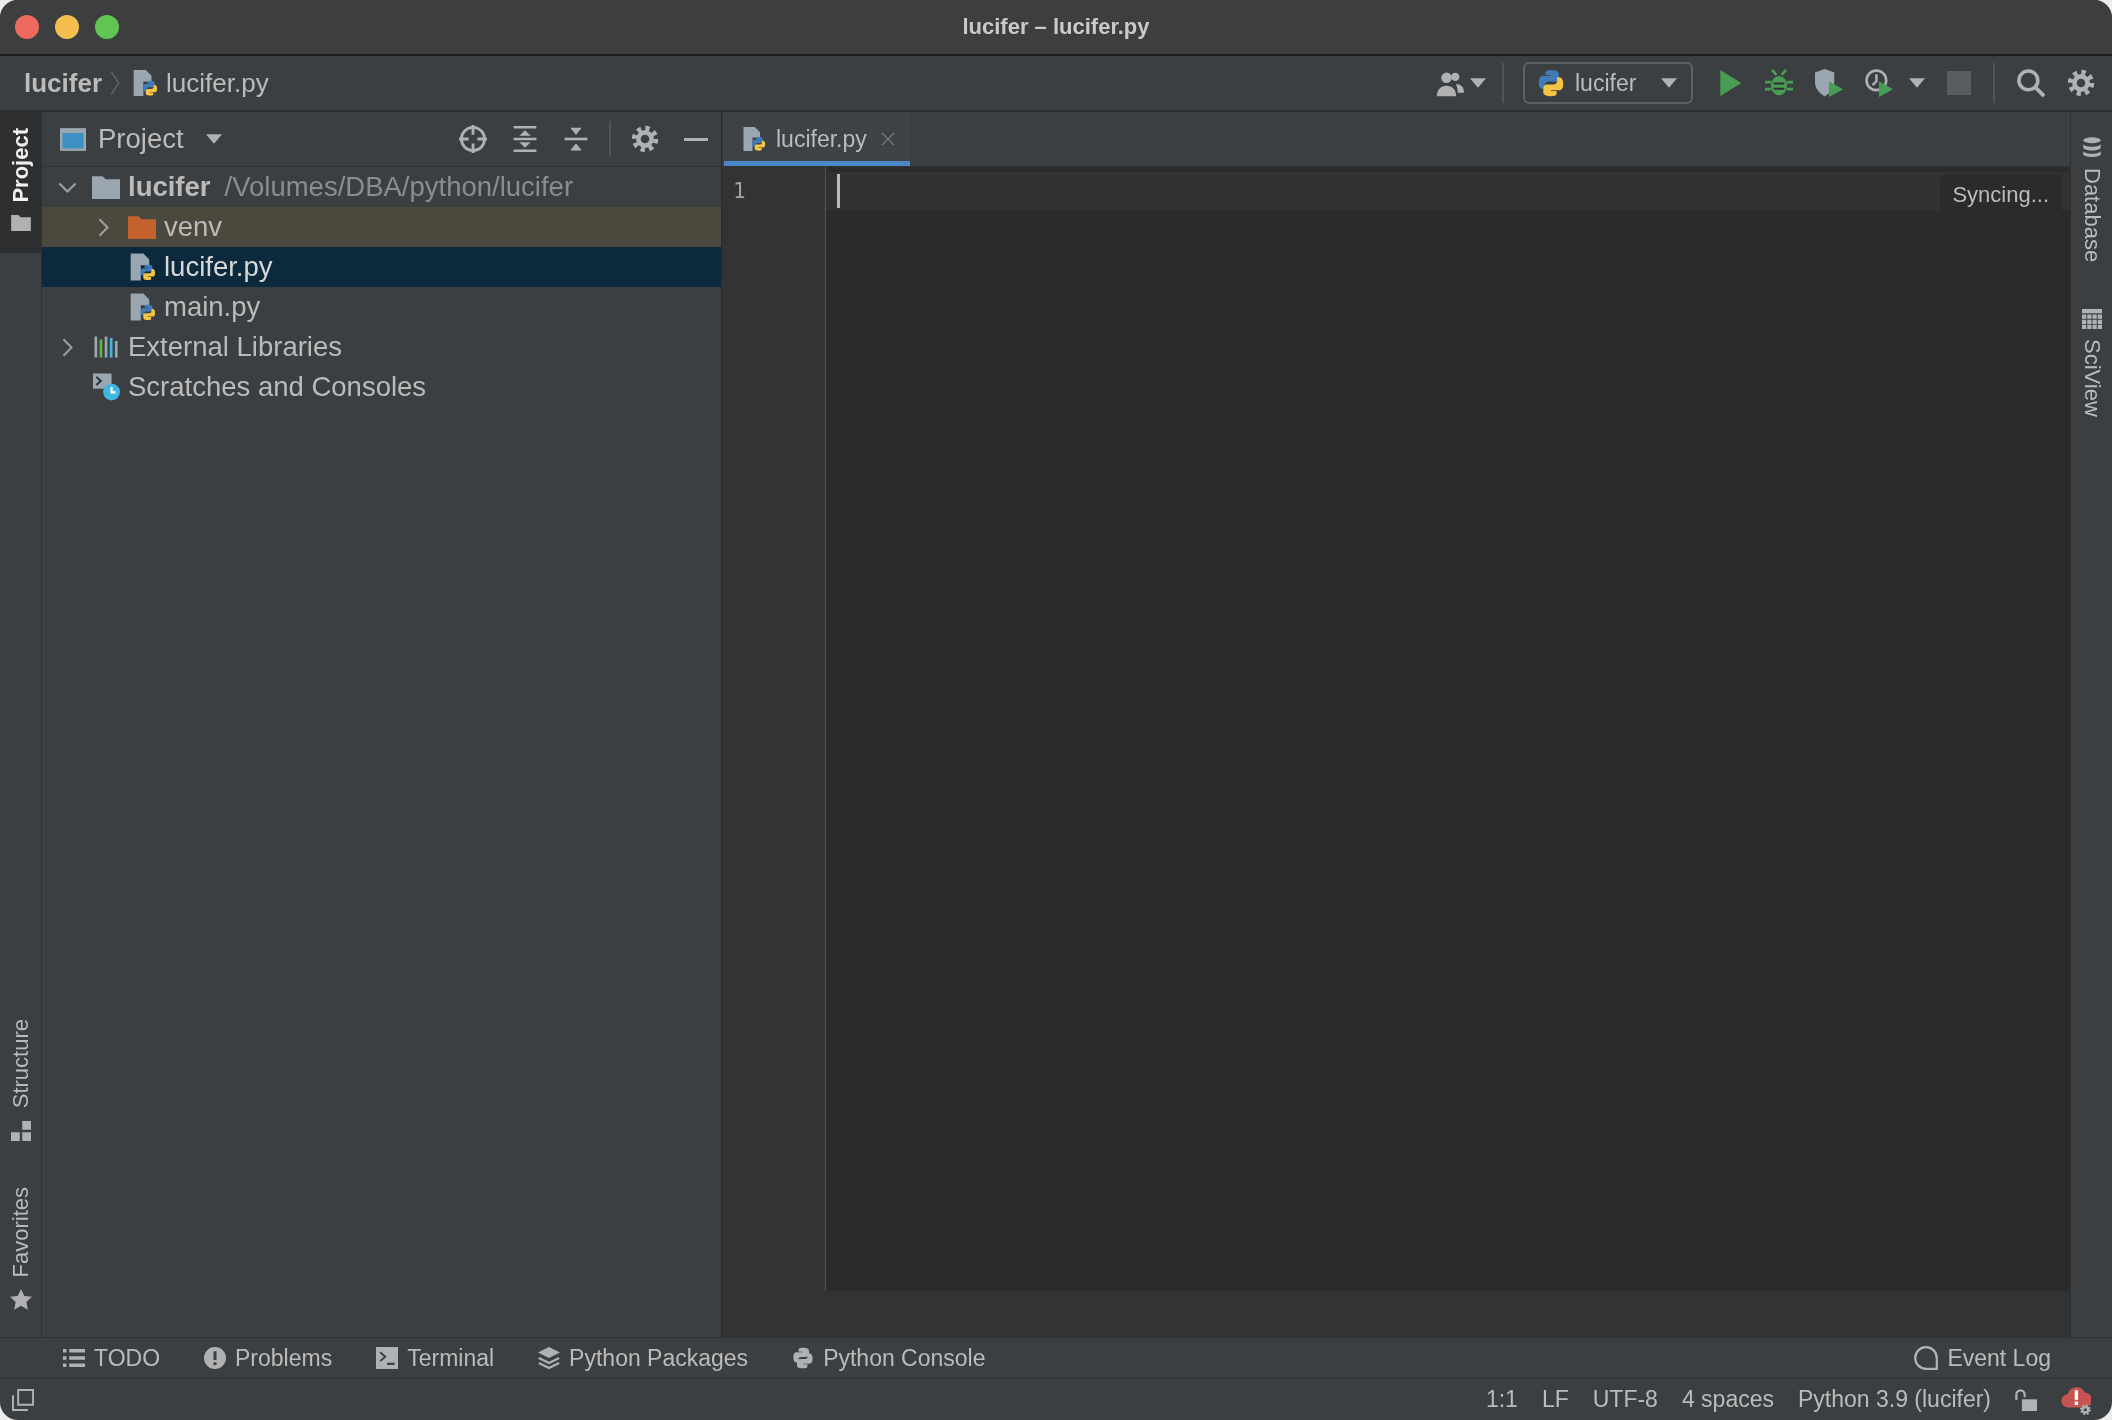 Image resolution: width=2112 pixels, height=1420 pixels. I want to click on minimize-button, so click(67, 27).